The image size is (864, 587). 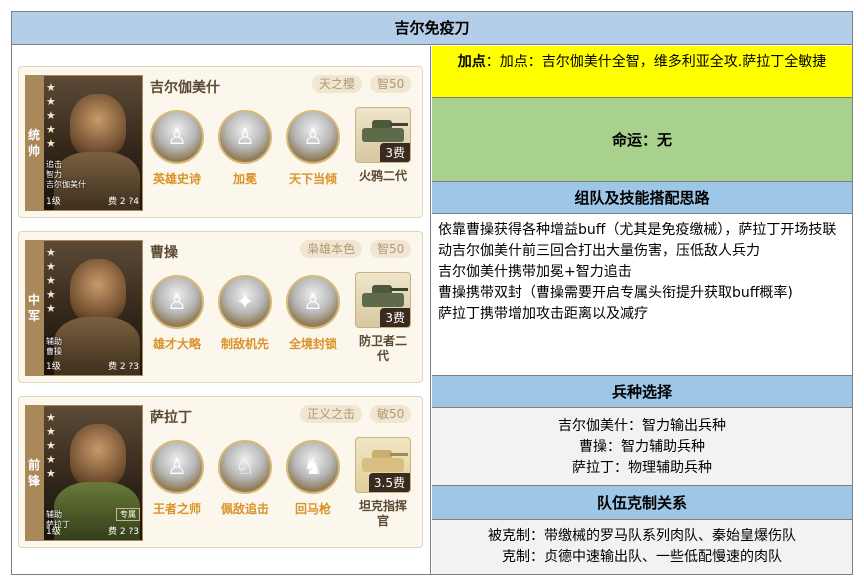 I want to click on position-label: 中军, so click(x=34, y=308).